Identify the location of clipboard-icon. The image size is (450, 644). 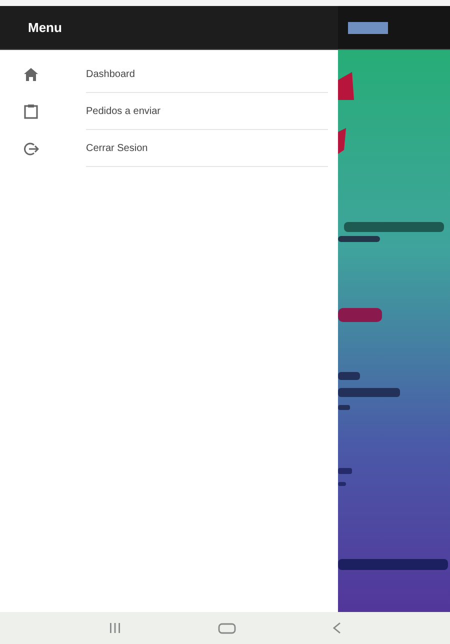
(31, 111).